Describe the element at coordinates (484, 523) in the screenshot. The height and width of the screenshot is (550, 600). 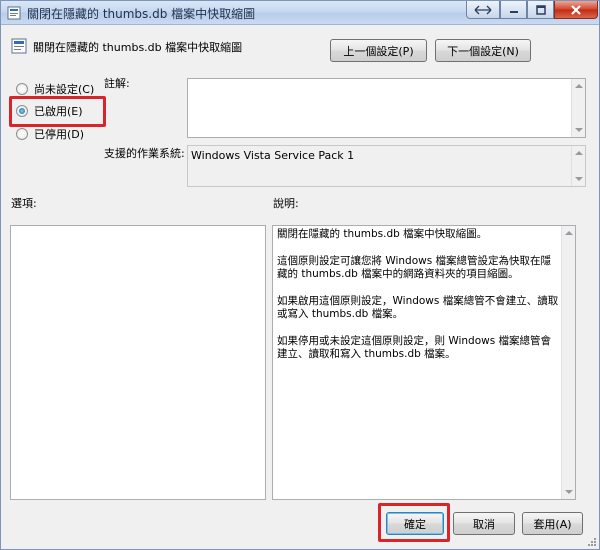
I see `cancel-button: 取消` at that location.